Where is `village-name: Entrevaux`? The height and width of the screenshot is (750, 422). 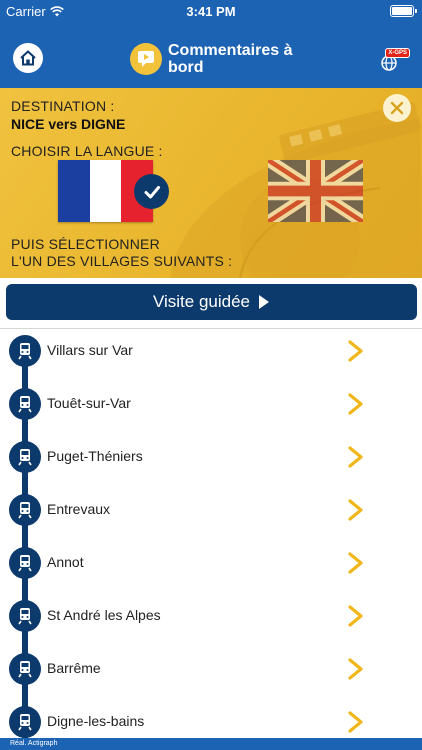 village-name: Entrevaux is located at coordinates (79, 509).